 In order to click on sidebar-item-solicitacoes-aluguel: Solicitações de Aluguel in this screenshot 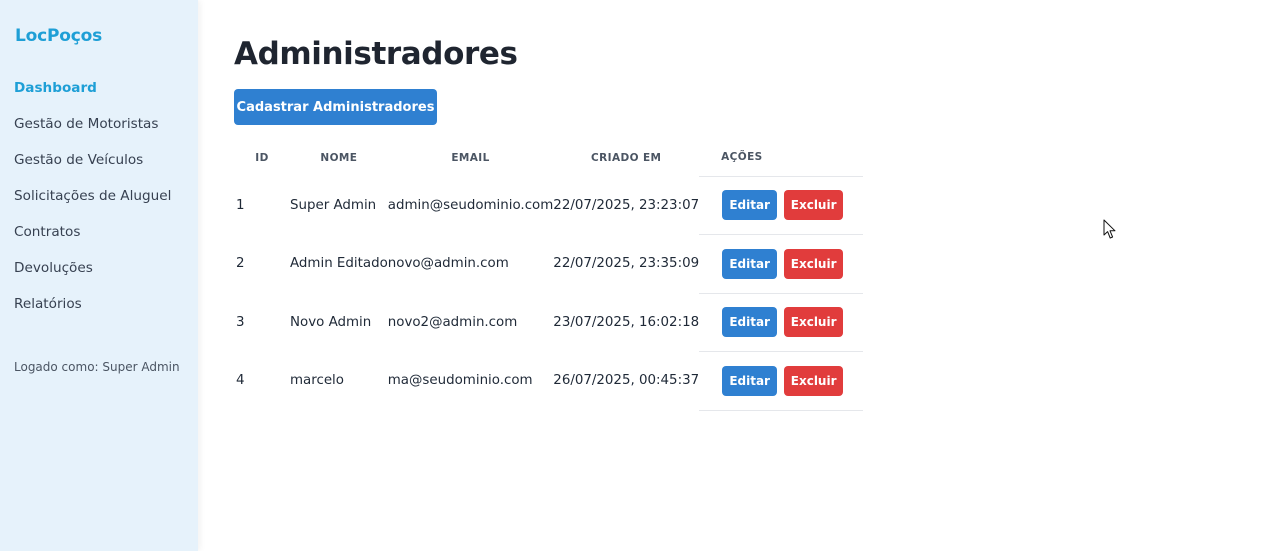, I will do `click(92, 204)`.